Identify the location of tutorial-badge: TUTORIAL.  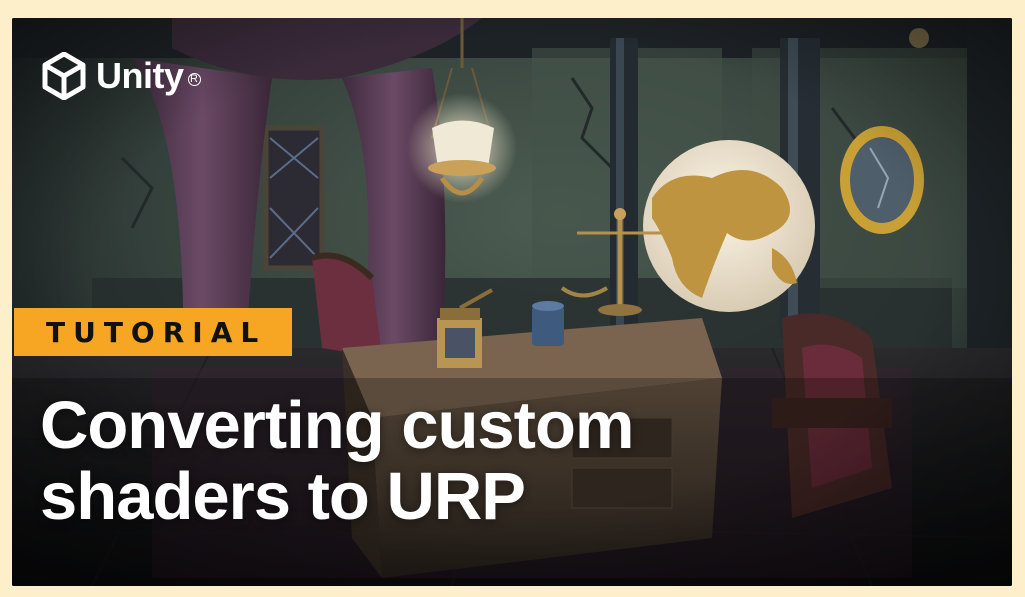
(153, 332).